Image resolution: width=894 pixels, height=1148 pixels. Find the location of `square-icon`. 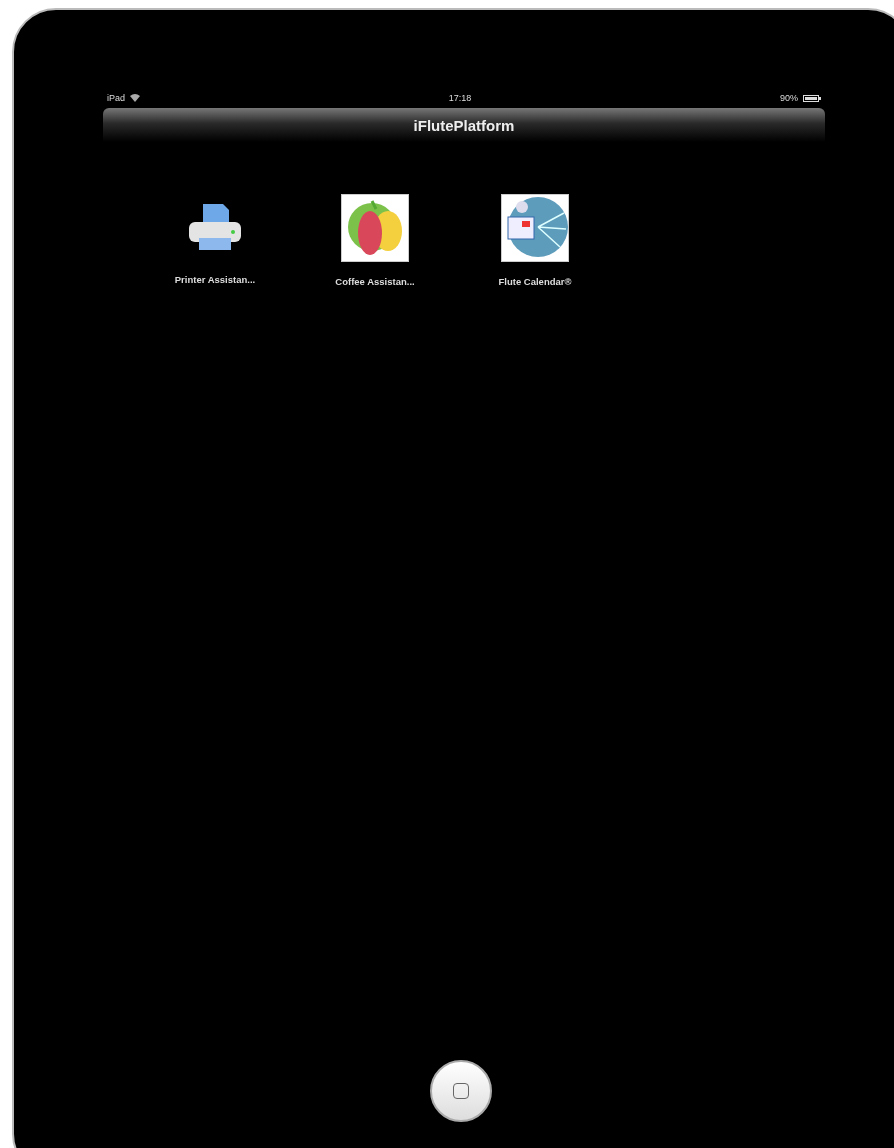

square-icon is located at coordinates (461, 1091).